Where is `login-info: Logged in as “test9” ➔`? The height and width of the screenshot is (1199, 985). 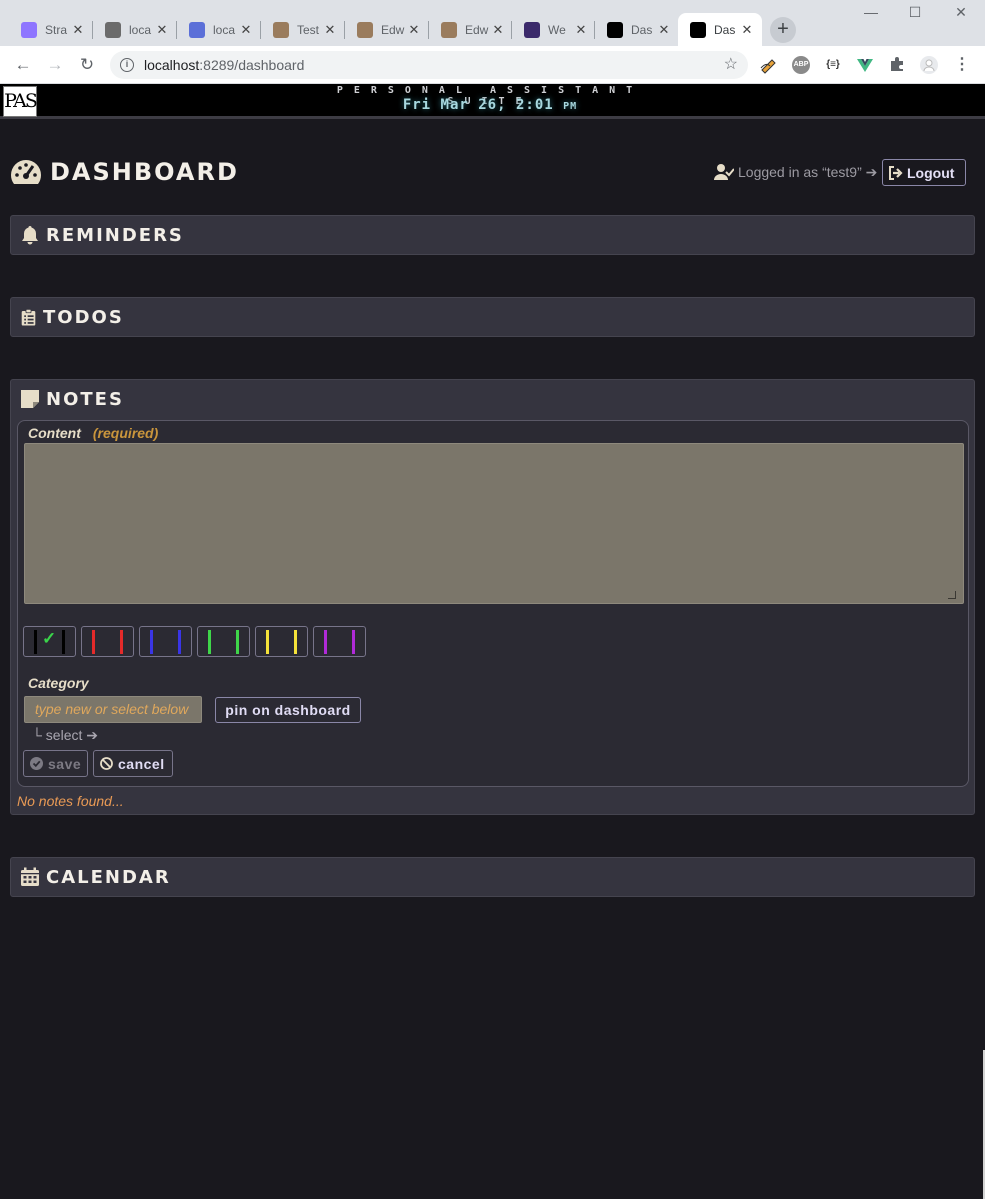 login-info: Logged in as “test9” ➔ is located at coordinates (795, 172).